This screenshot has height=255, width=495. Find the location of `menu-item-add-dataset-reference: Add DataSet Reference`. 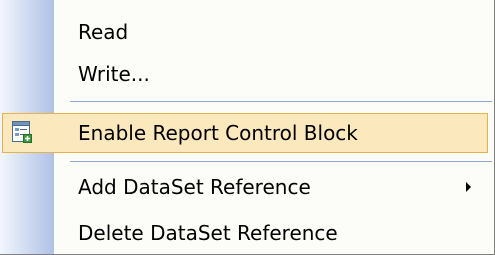

menu-item-add-dataset-reference: Add DataSet Reference is located at coordinates (247, 187).